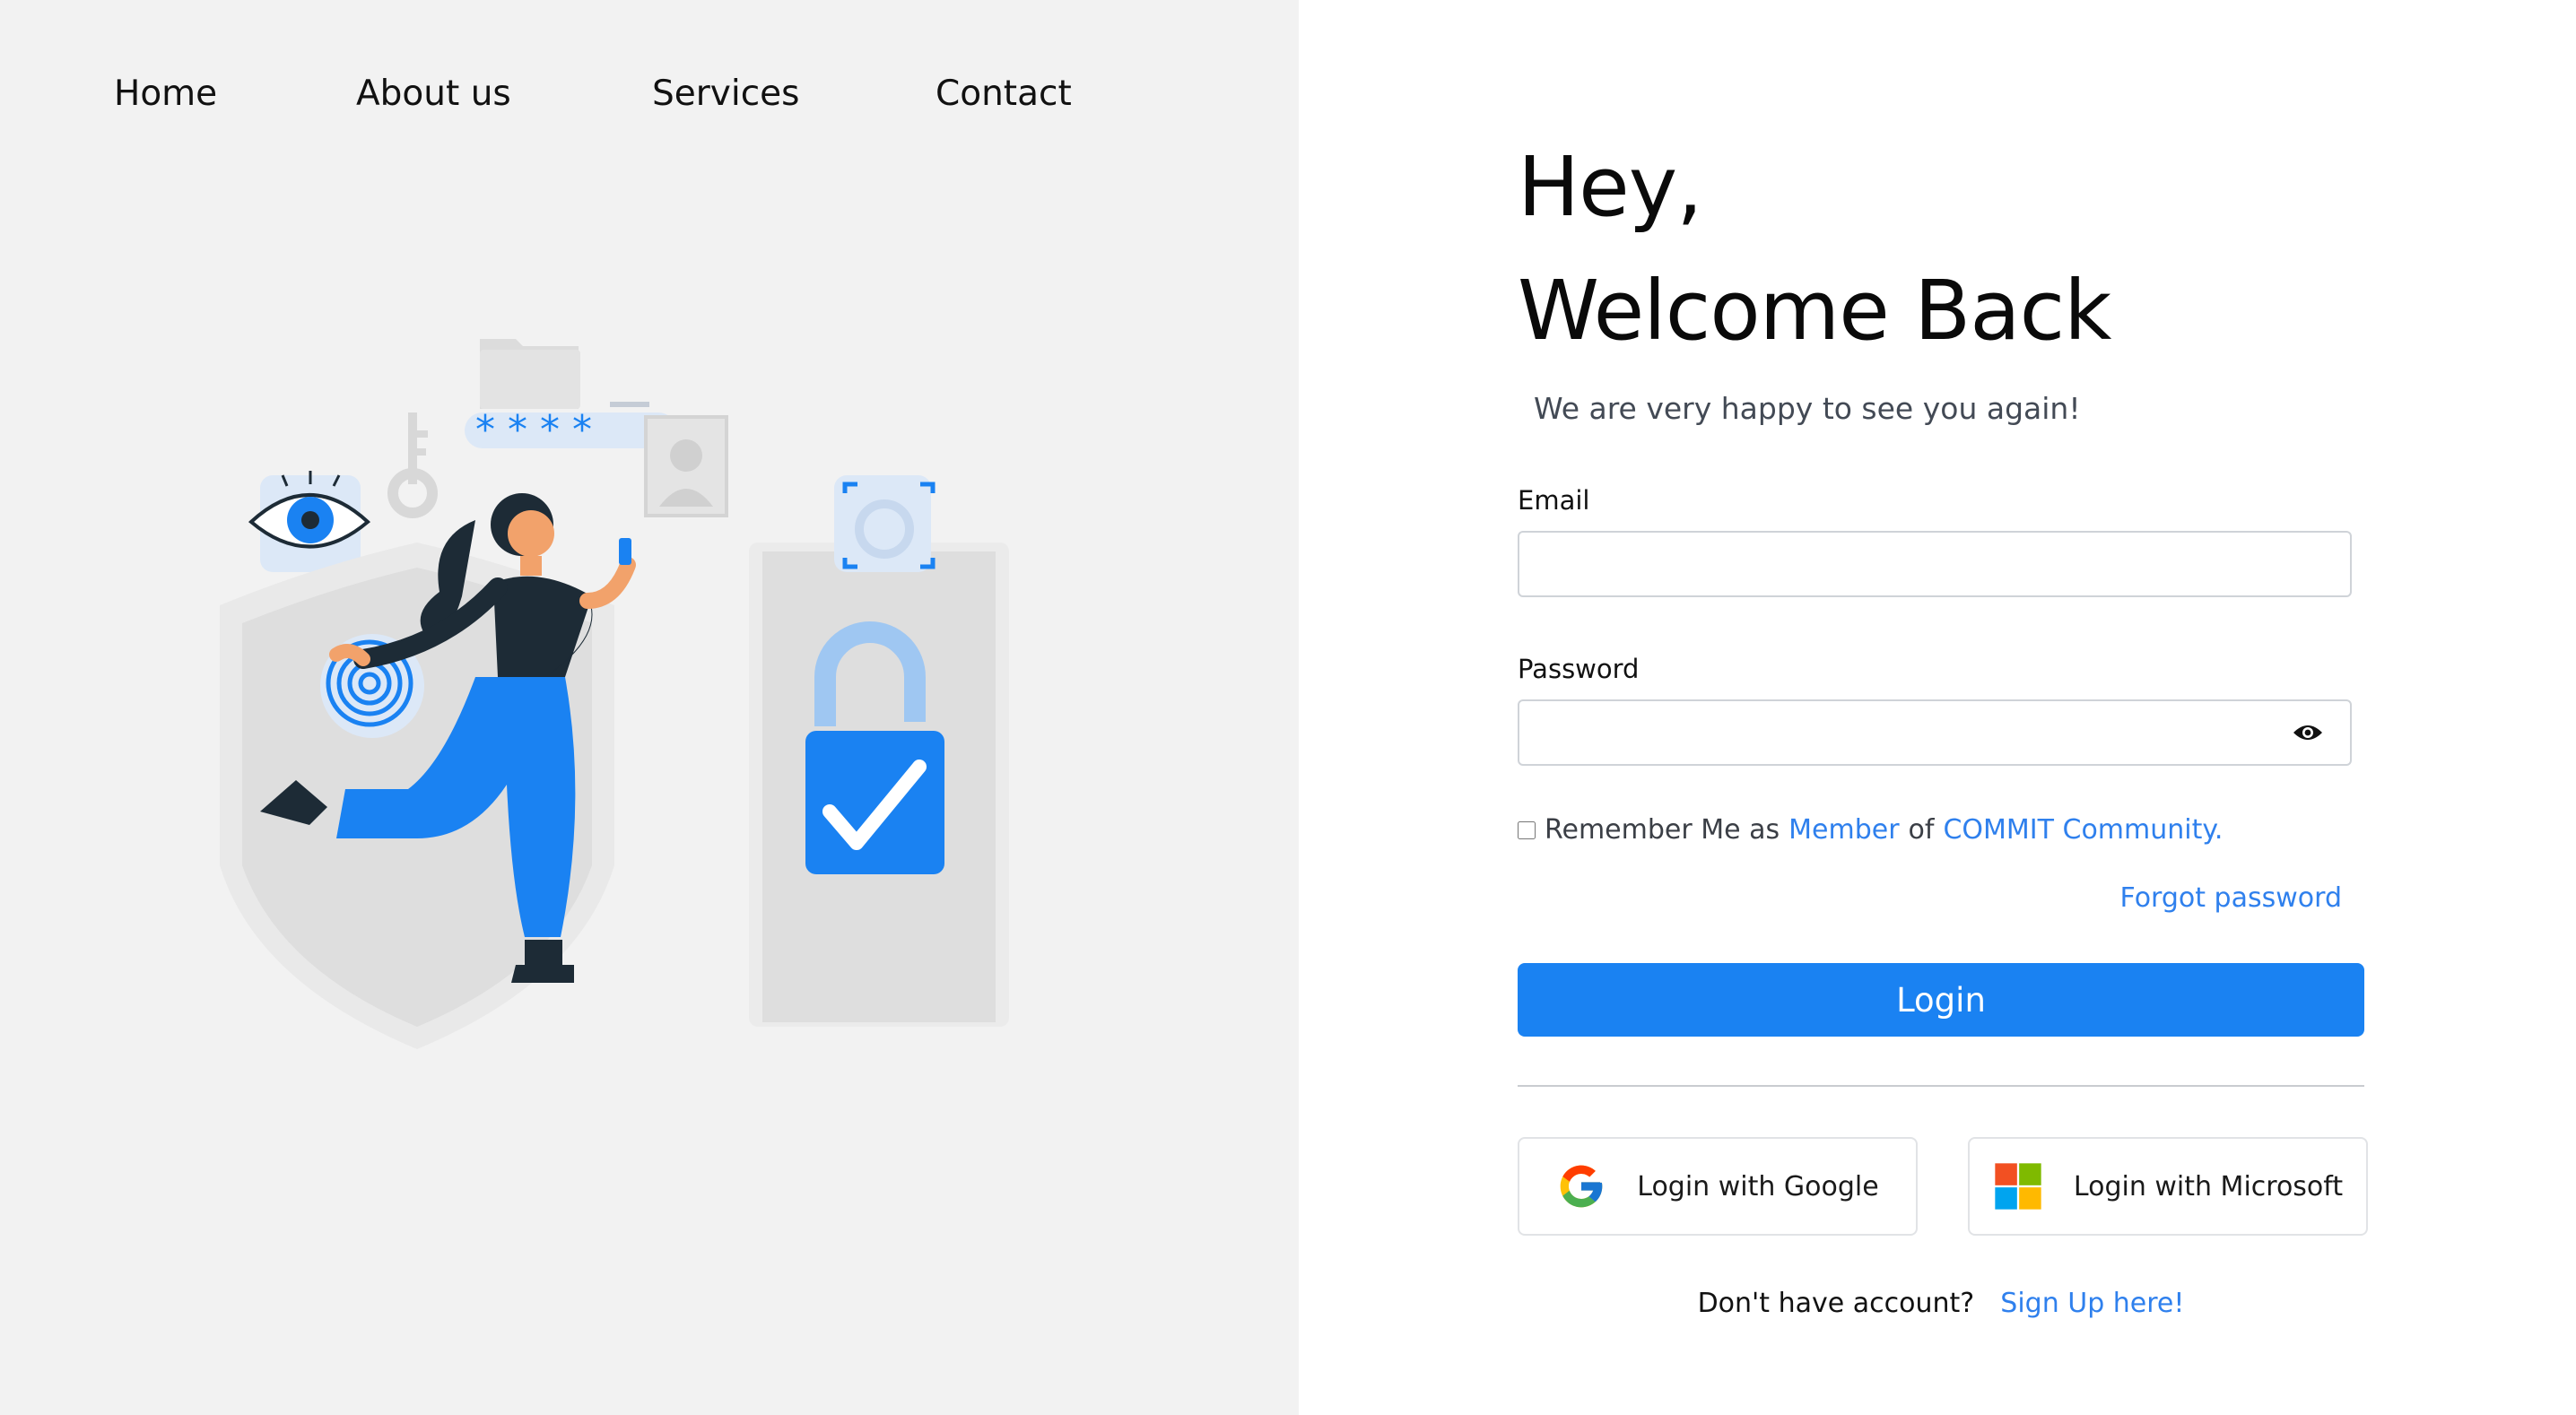 The height and width of the screenshot is (1415, 2576). What do you see at coordinates (2308, 732) in the screenshot?
I see `eye-icon` at bounding box center [2308, 732].